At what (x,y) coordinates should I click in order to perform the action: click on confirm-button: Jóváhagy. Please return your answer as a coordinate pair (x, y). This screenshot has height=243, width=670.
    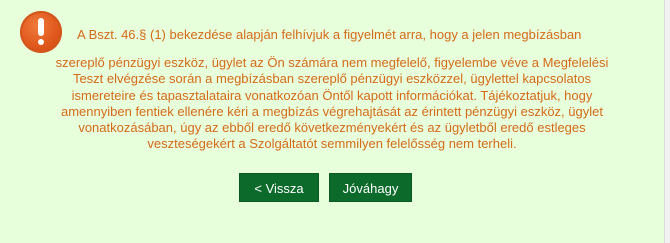
    Looking at the image, I should click on (370, 187).